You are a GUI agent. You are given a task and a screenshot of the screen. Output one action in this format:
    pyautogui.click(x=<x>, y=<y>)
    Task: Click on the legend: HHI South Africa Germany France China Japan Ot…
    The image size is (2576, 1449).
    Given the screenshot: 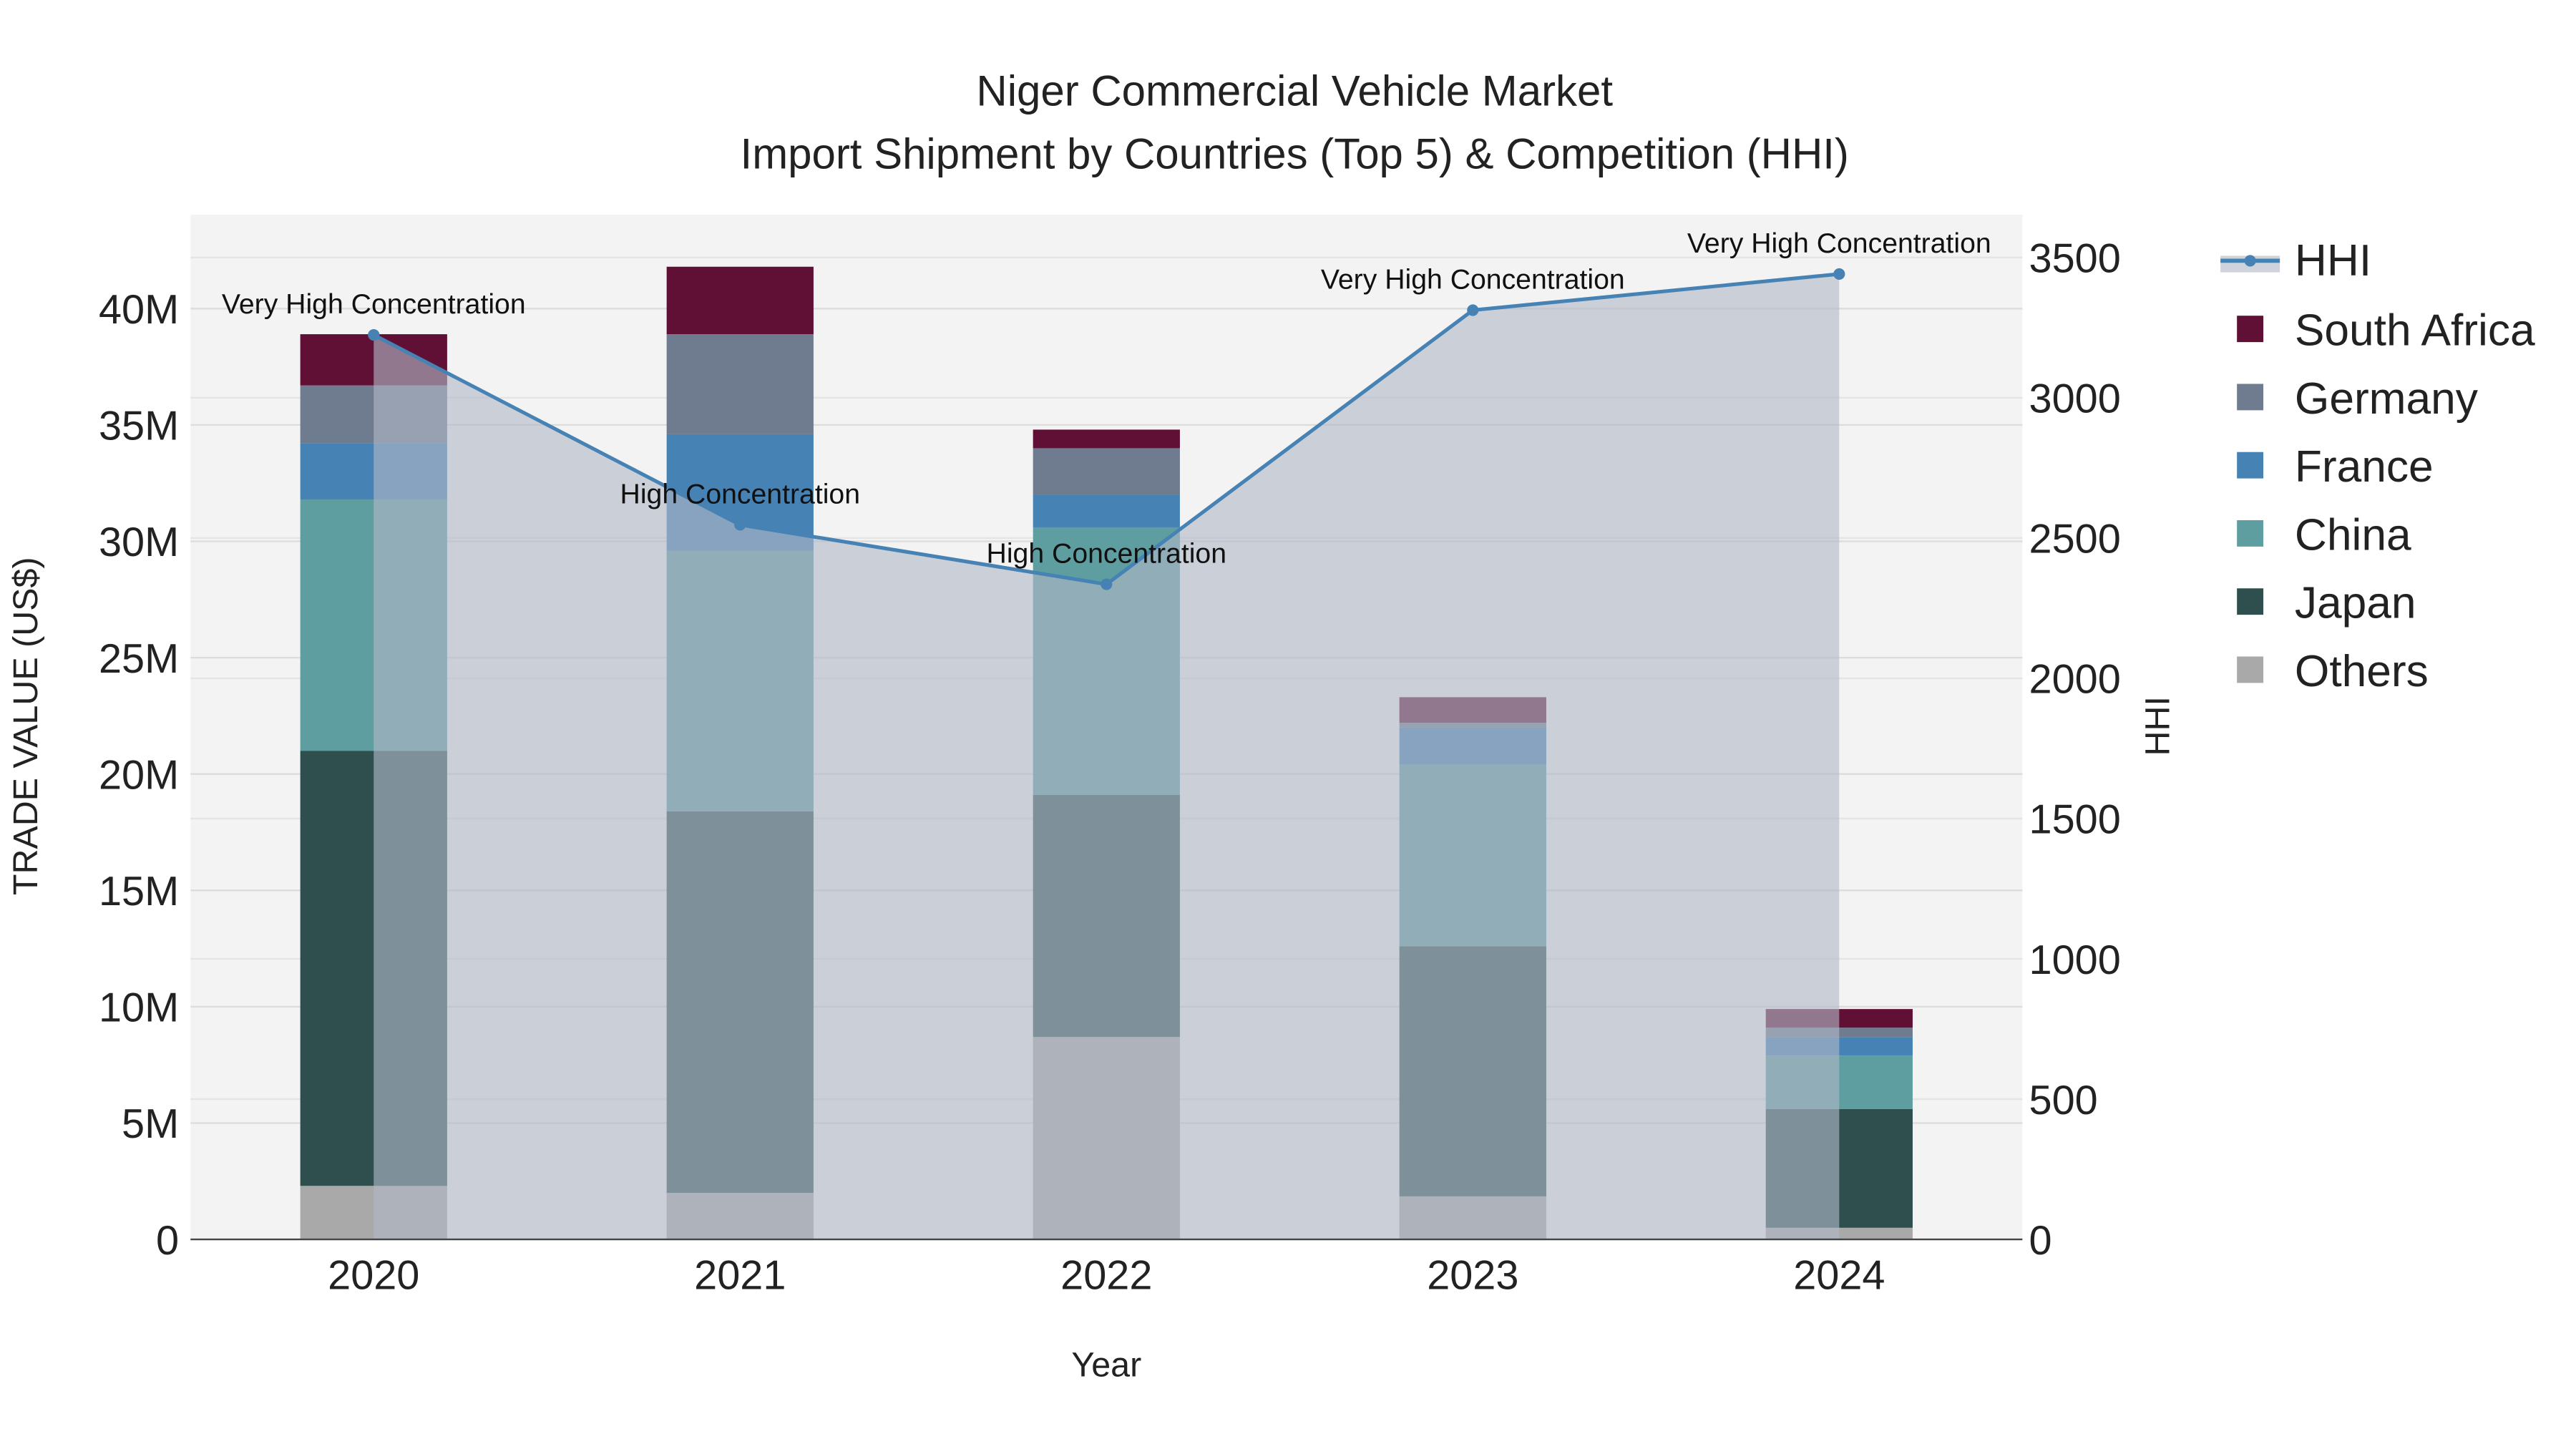 What is the action you would take?
    pyautogui.click(x=2377, y=466)
    